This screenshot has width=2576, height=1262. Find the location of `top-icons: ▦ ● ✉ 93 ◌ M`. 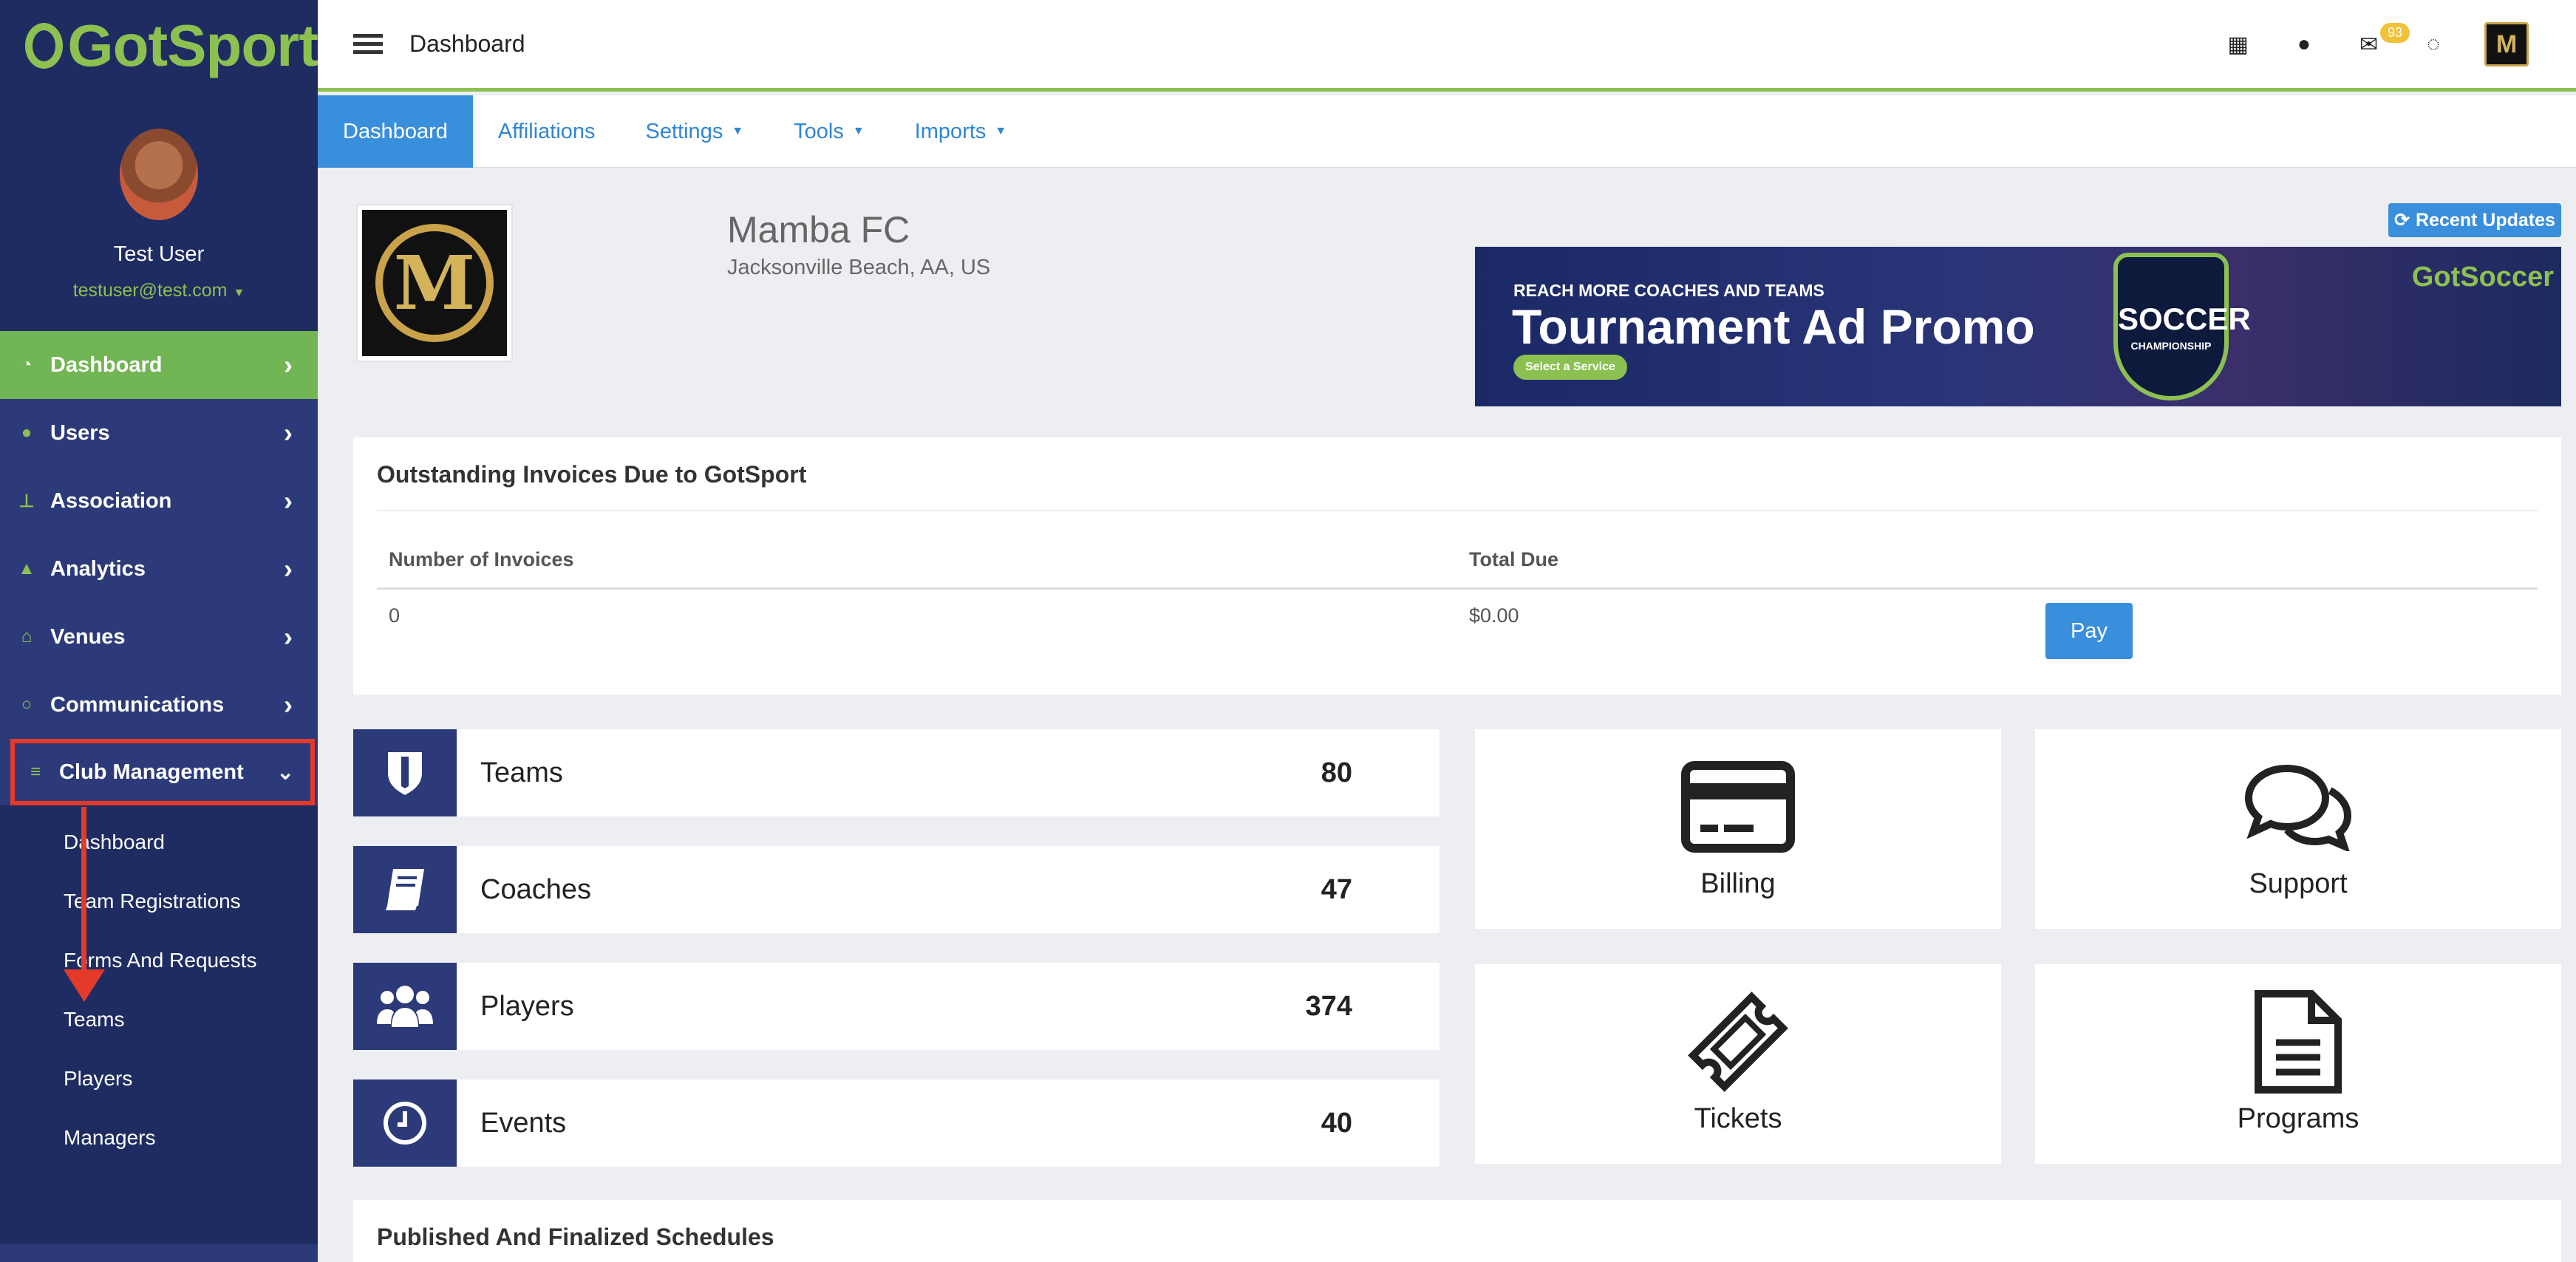

top-icons: ▦ ● ✉ 93 ◌ M is located at coordinates (2354, 44).